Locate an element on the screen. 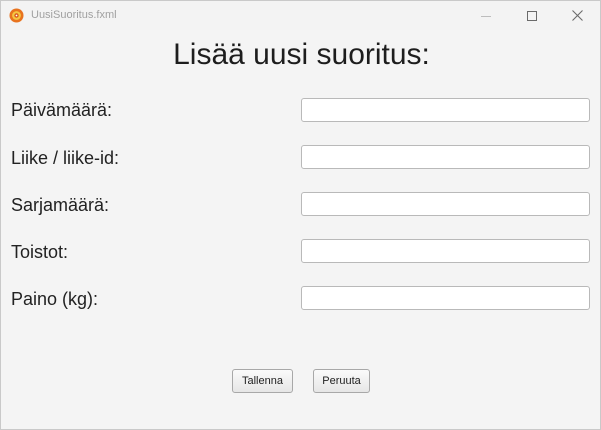 The height and width of the screenshot is (430, 601). close-button is located at coordinates (577, 15).